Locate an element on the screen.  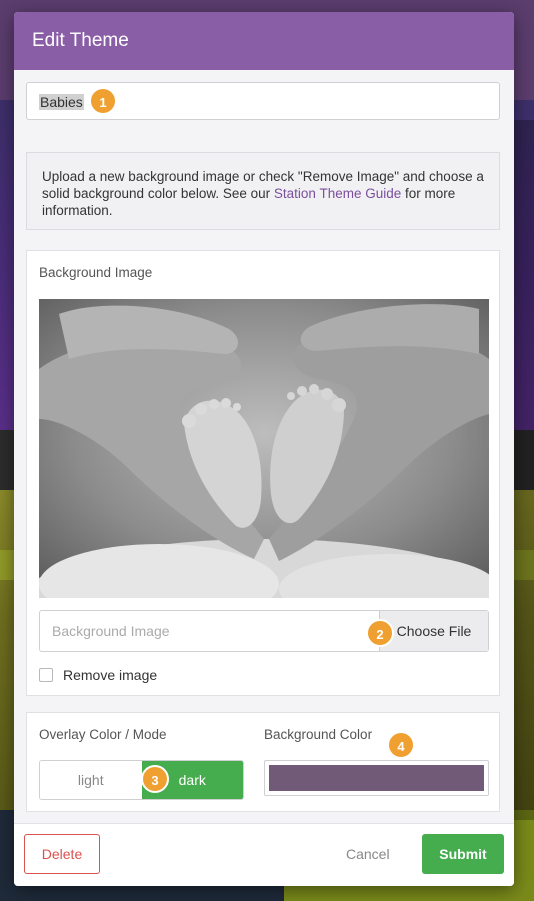
station-theme-guide-link: Station Theme Guide is located at coordinates (337, 193).